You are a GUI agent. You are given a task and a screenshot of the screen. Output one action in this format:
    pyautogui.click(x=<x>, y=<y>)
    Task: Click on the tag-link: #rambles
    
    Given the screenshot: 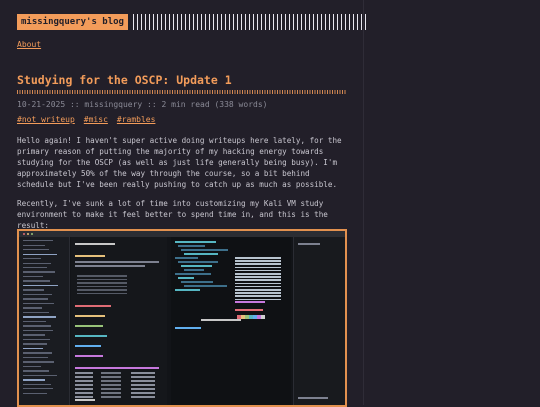 What is the action you would take?
    pyautogui.click(x=136, y=119)
    